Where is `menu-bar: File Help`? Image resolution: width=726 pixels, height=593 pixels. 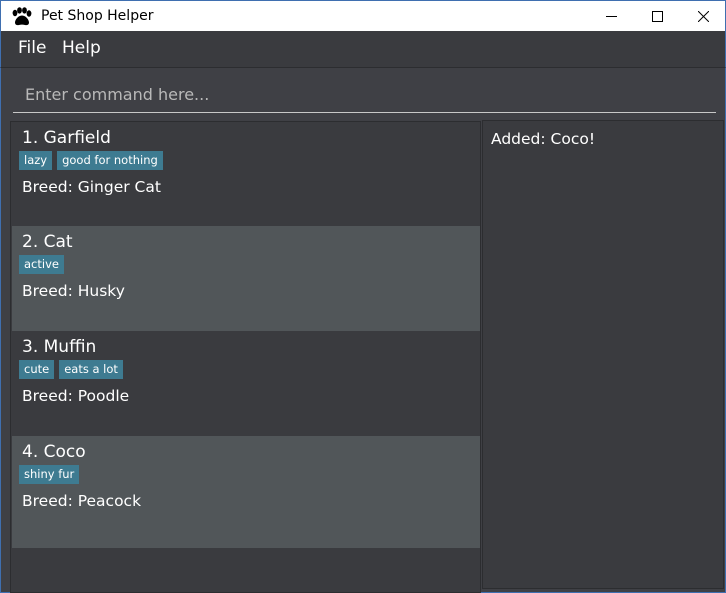
menu-bar: File Help is located at coordinates (363, 49).